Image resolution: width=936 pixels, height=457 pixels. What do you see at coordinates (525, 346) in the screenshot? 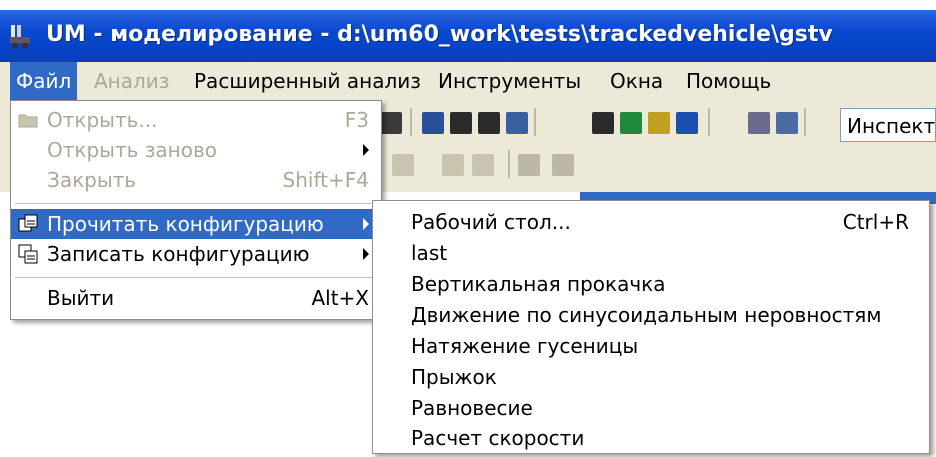
I see `submenu-item-label: Натяжение гусеницы` at bounding box center [525, 346].